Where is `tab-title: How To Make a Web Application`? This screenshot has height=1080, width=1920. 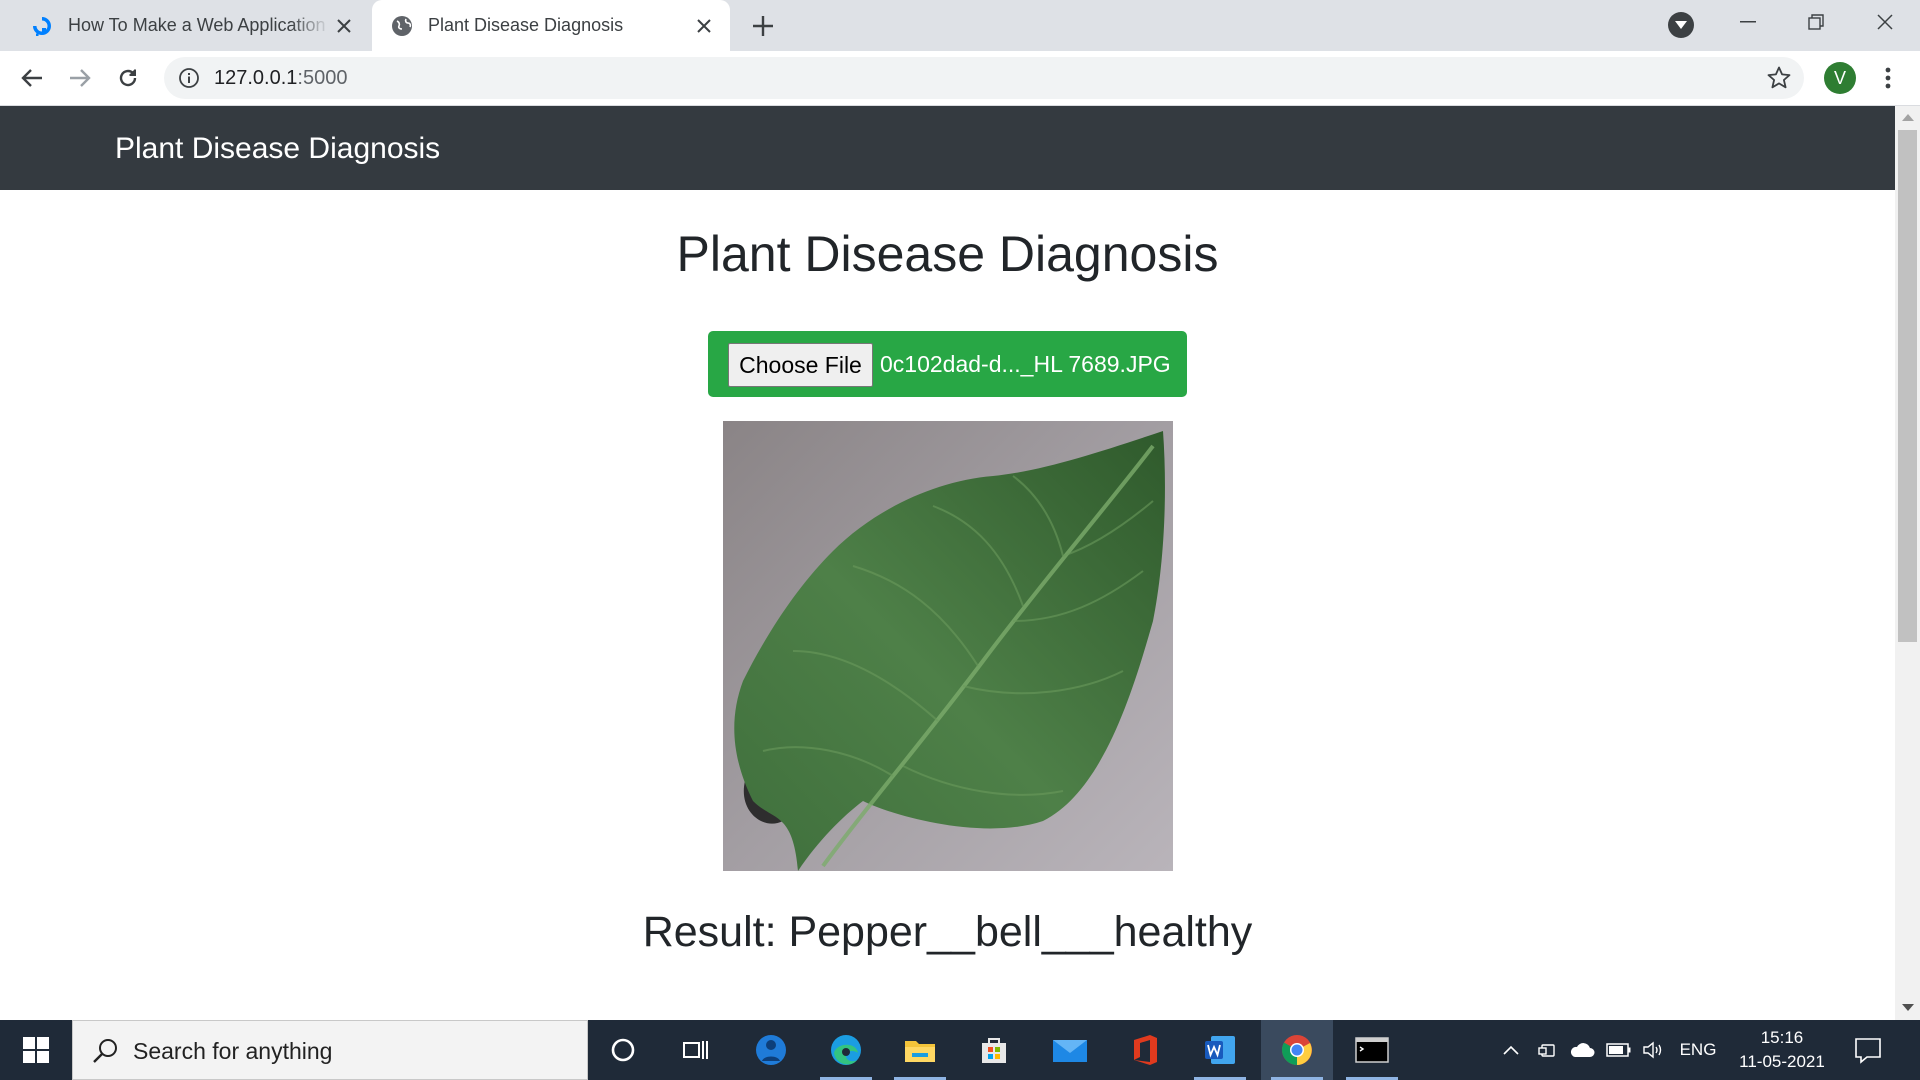 tab-title: How To Make a Web Application is located at coordinates (197, 25).